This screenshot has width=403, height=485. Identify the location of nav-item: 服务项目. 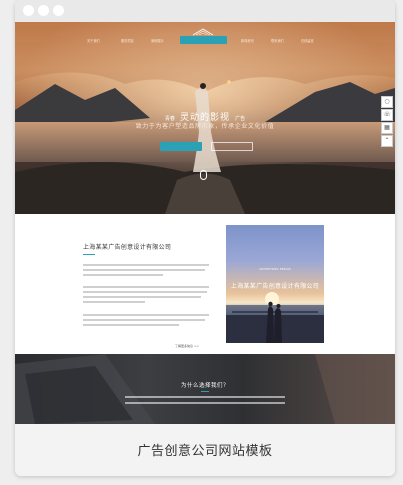
(127, 40).